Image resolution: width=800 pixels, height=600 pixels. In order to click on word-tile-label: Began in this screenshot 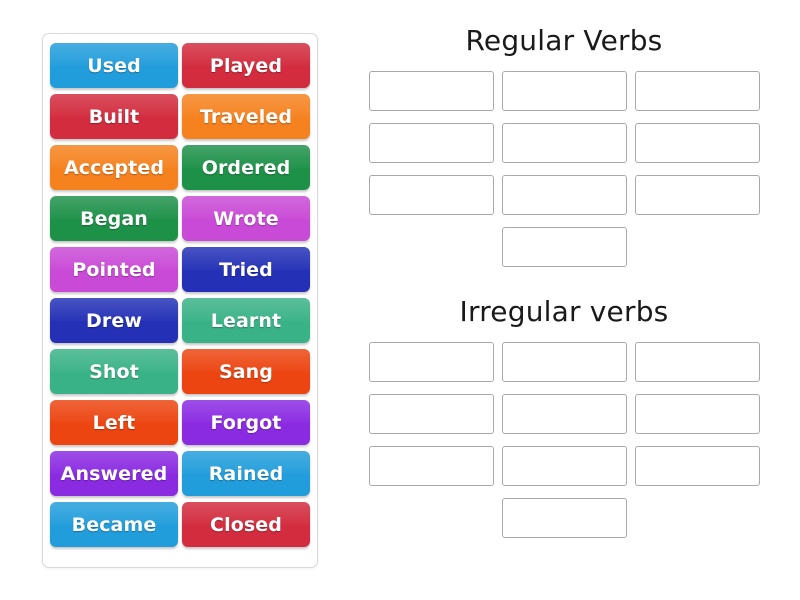, I will do `click(114, 218)`.